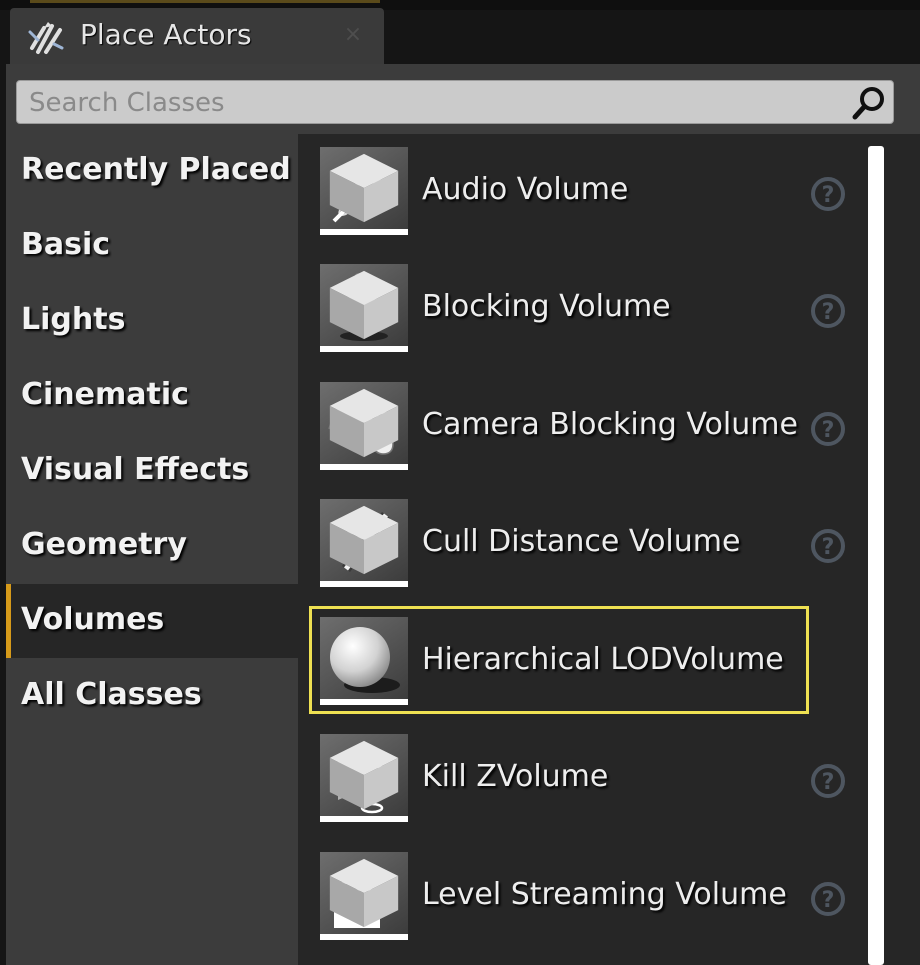  Describe the element at coordinates (152, 546) in the screenshot. I see `category-geometry: Geometry` at that location.